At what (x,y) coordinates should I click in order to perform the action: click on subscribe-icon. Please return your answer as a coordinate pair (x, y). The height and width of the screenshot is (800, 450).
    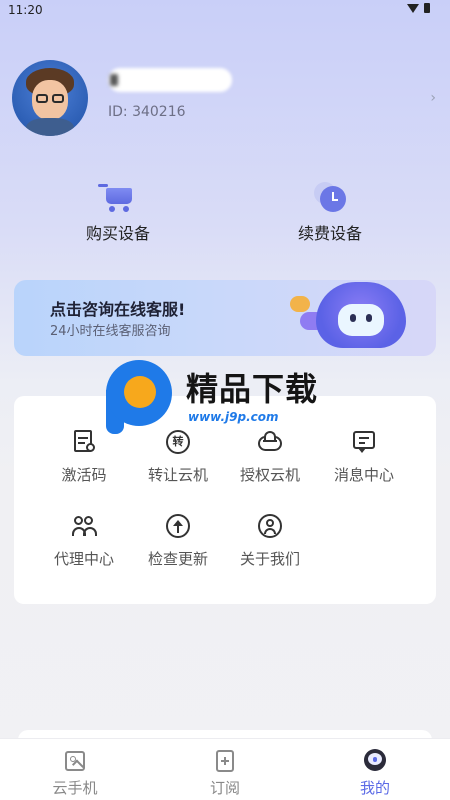
    Looking at the image, I should click on (225, 761).